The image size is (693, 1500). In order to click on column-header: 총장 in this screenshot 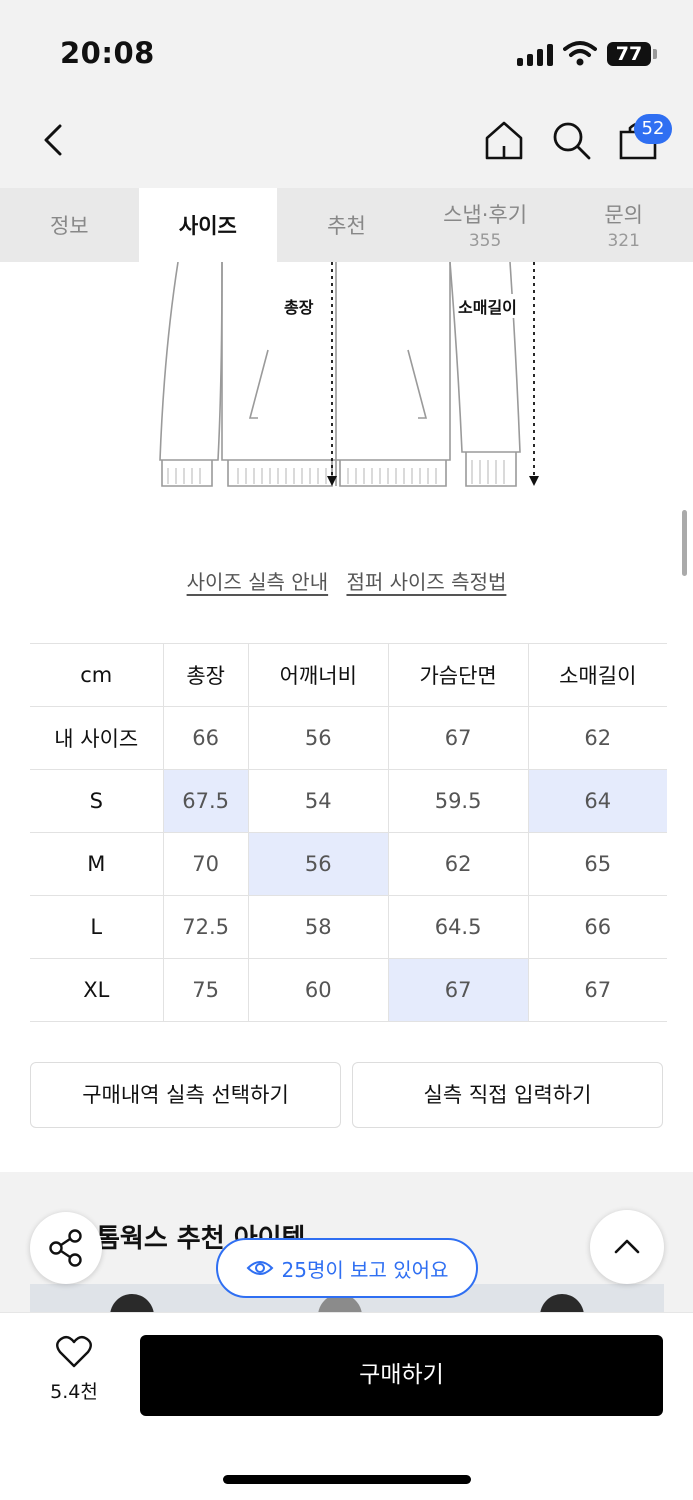, I will do `click(205, 675)`.